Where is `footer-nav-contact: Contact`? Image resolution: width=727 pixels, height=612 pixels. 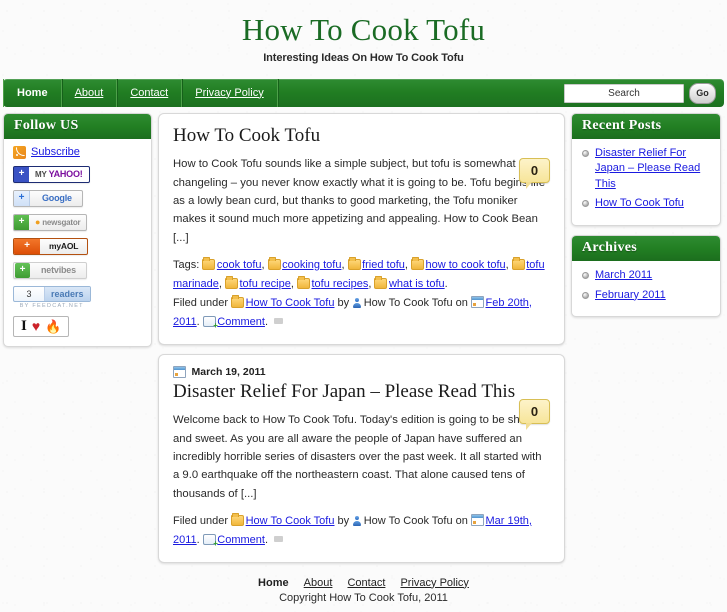 footer-nav-contact: Contact is located at coordinates (366, 583).